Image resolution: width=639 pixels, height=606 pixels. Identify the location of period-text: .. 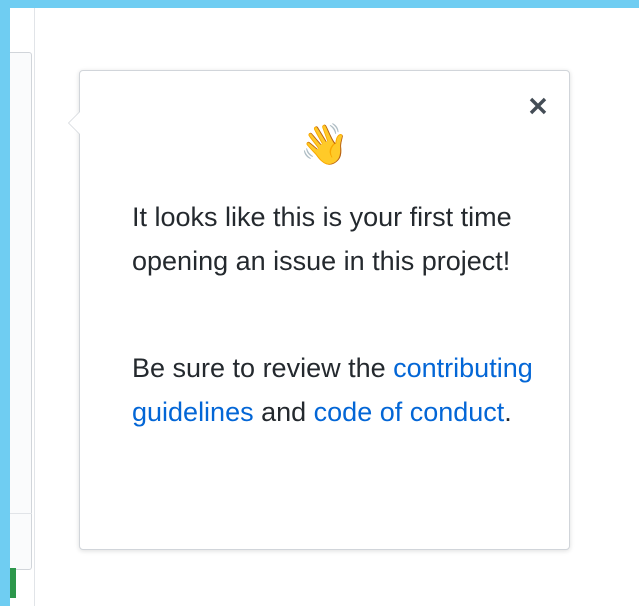
(508, 412).